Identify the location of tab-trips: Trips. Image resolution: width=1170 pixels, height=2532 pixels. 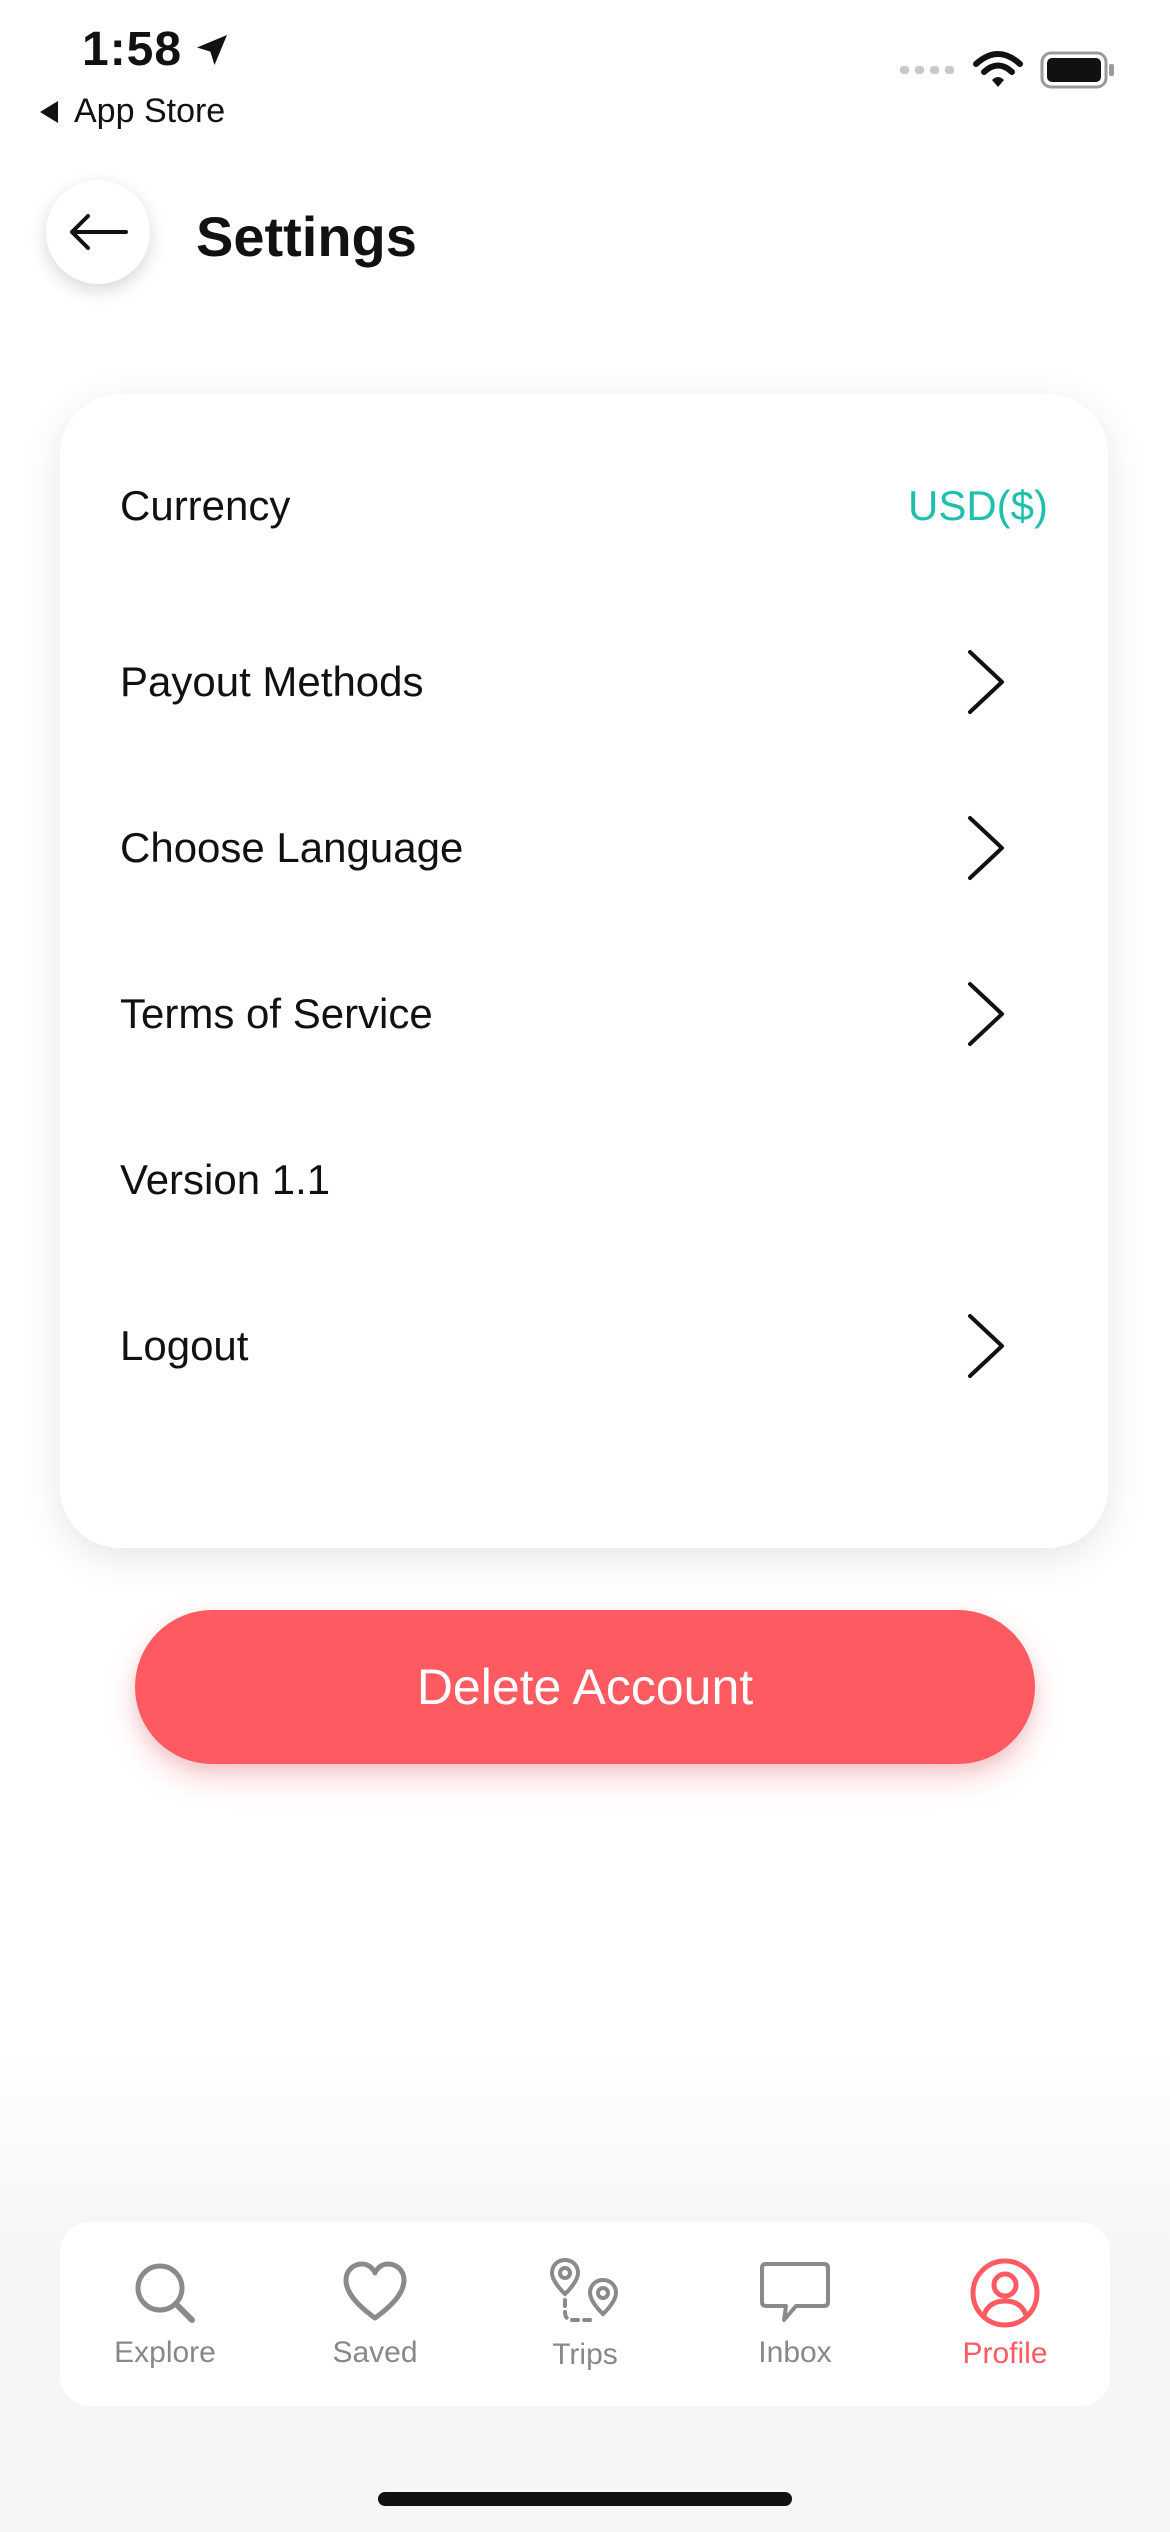
(585, 2314).